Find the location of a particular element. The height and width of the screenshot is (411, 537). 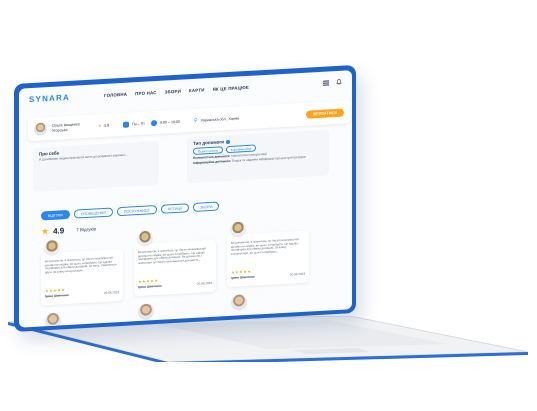

help-type-line-2-label: Інформаційна допомога: is located at coordinates (212, 162).